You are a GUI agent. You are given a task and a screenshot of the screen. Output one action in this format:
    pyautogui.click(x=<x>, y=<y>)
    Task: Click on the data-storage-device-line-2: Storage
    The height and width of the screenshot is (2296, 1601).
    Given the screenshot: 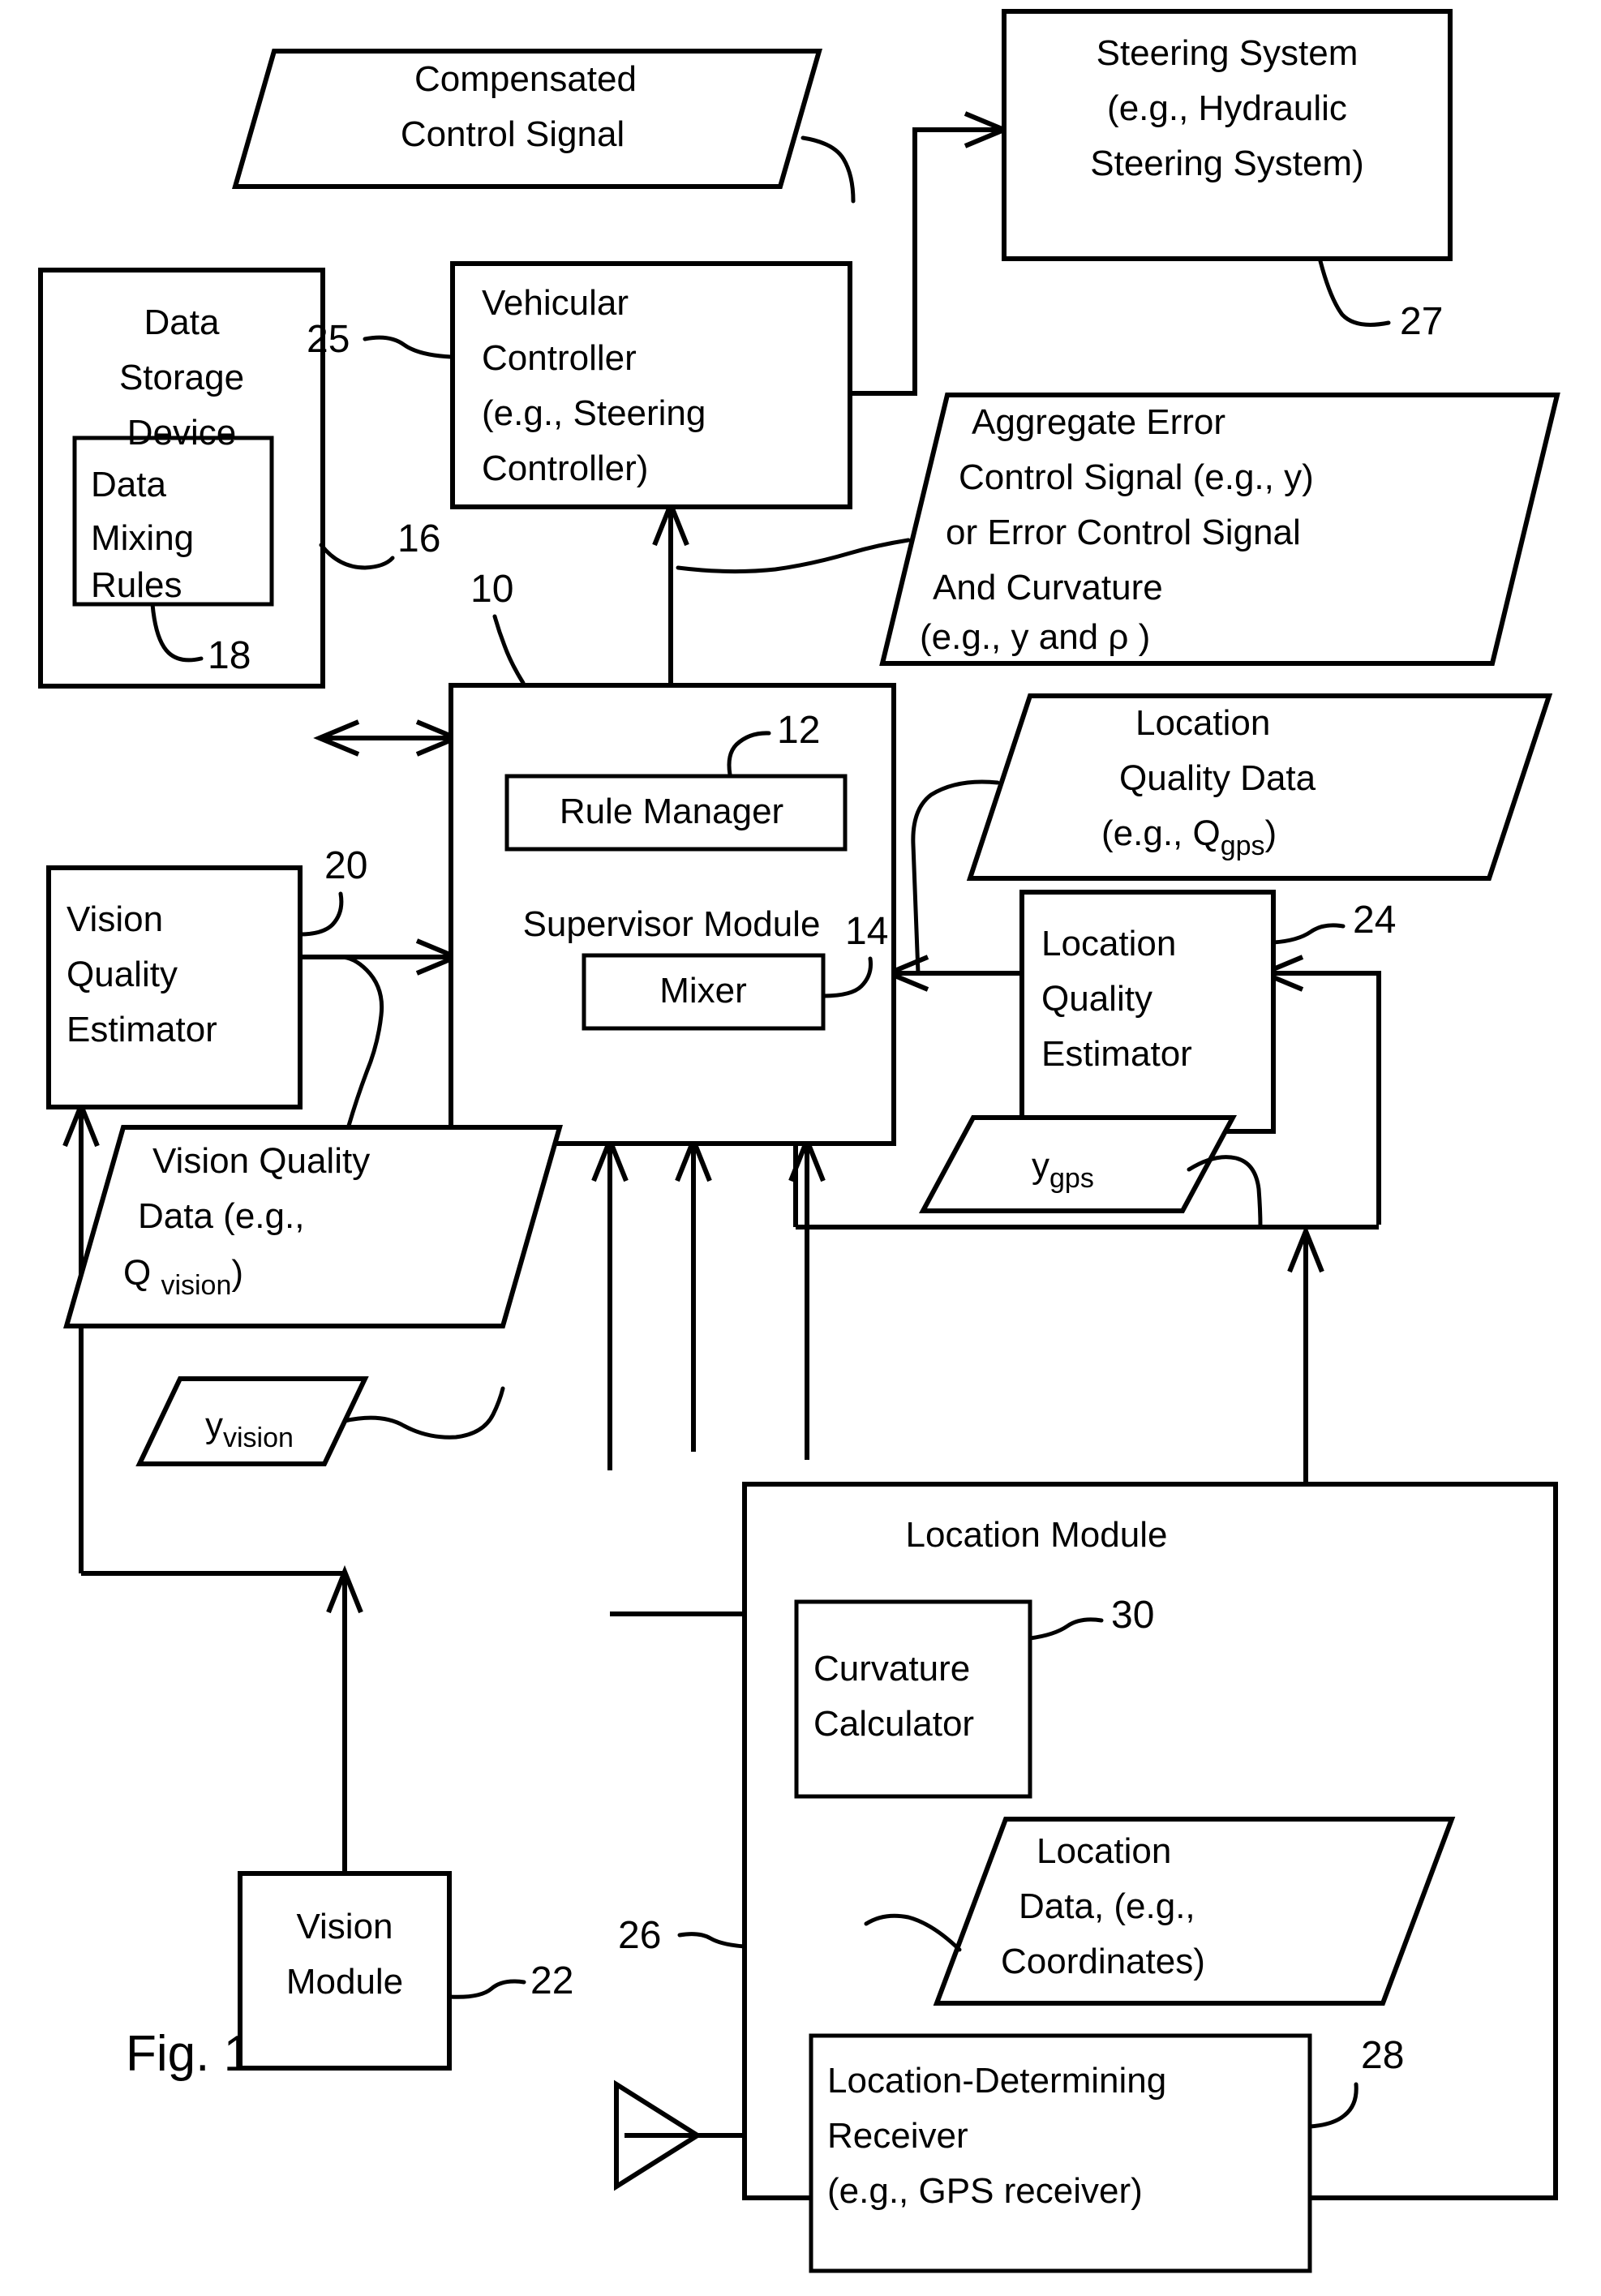 What is the action you would take?
    pyautogui.click(x=182, y=377)
    